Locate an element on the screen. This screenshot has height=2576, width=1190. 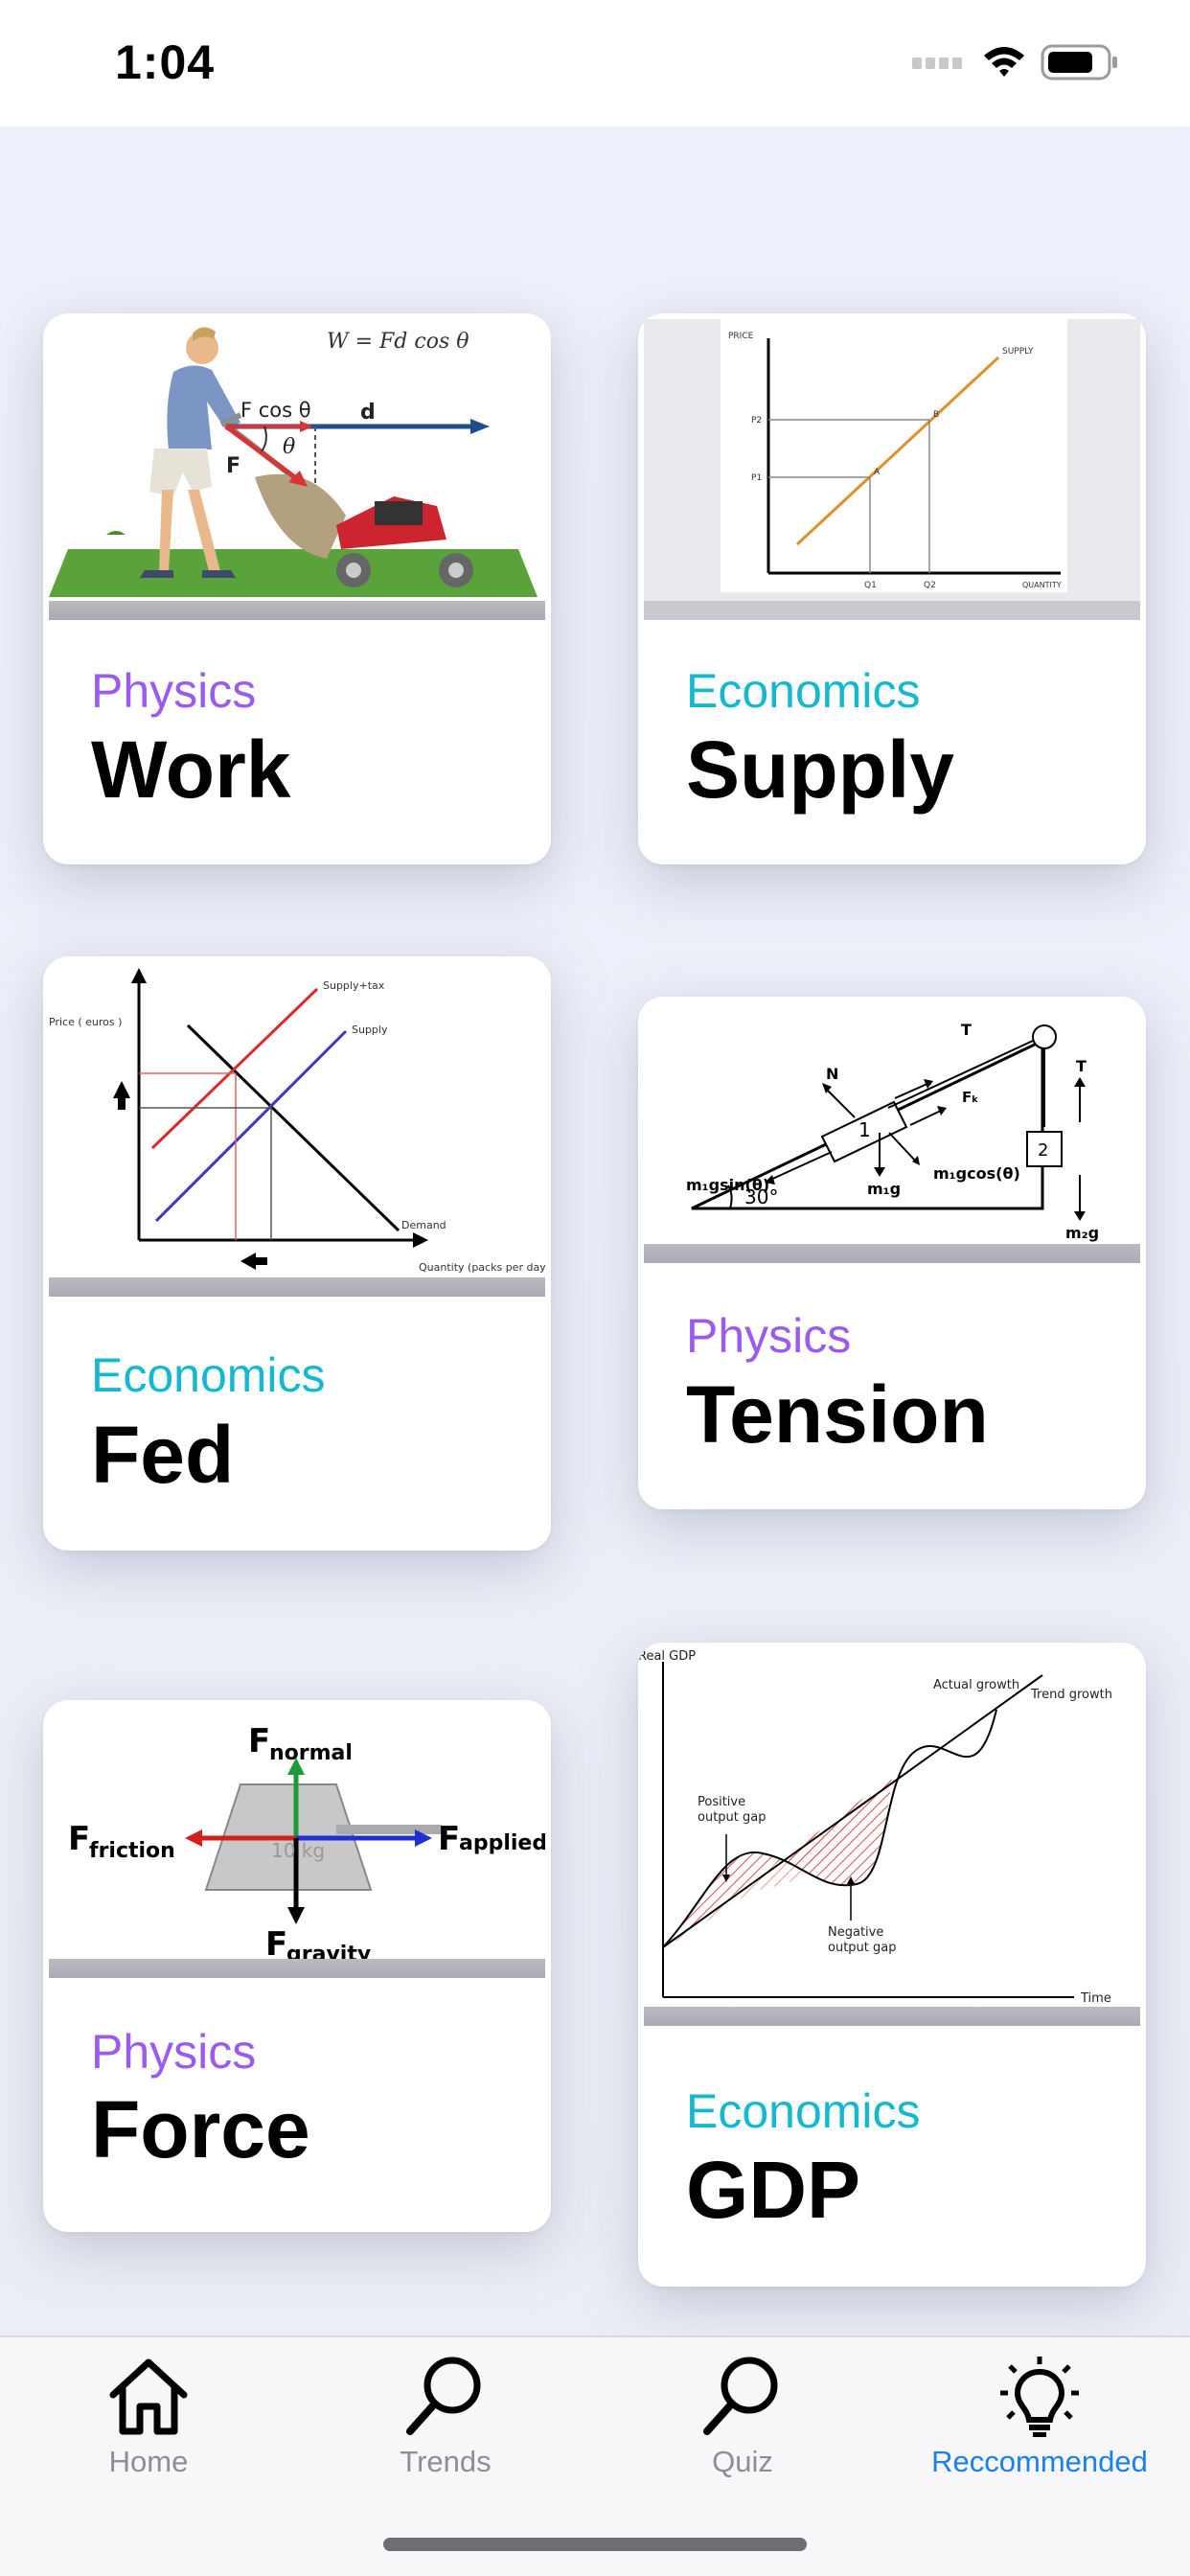
work-illustration: W = Fd cos θ F cos θ d F θ is located at coordinates (297, 467).